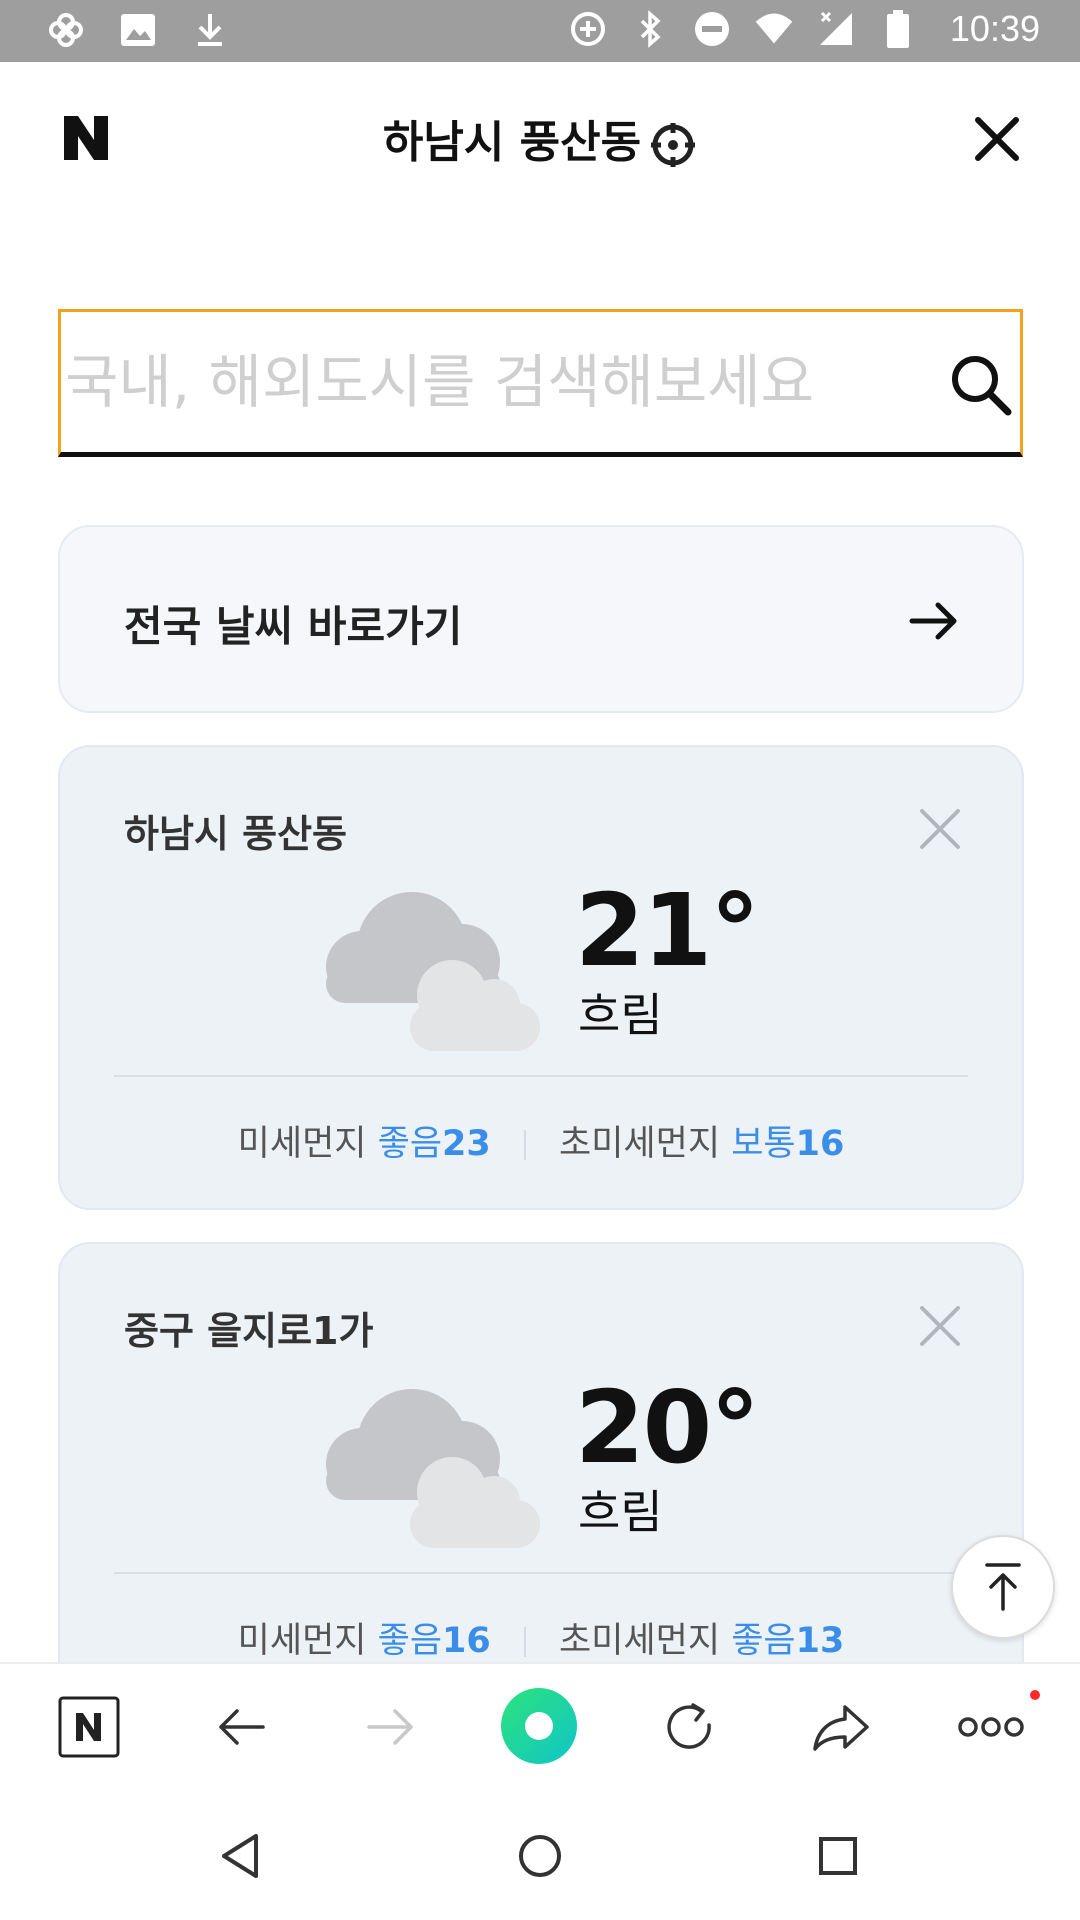  Describe the element at coordinates (994, 28) in the screenshot. I see `clock: 10:39` at that location.